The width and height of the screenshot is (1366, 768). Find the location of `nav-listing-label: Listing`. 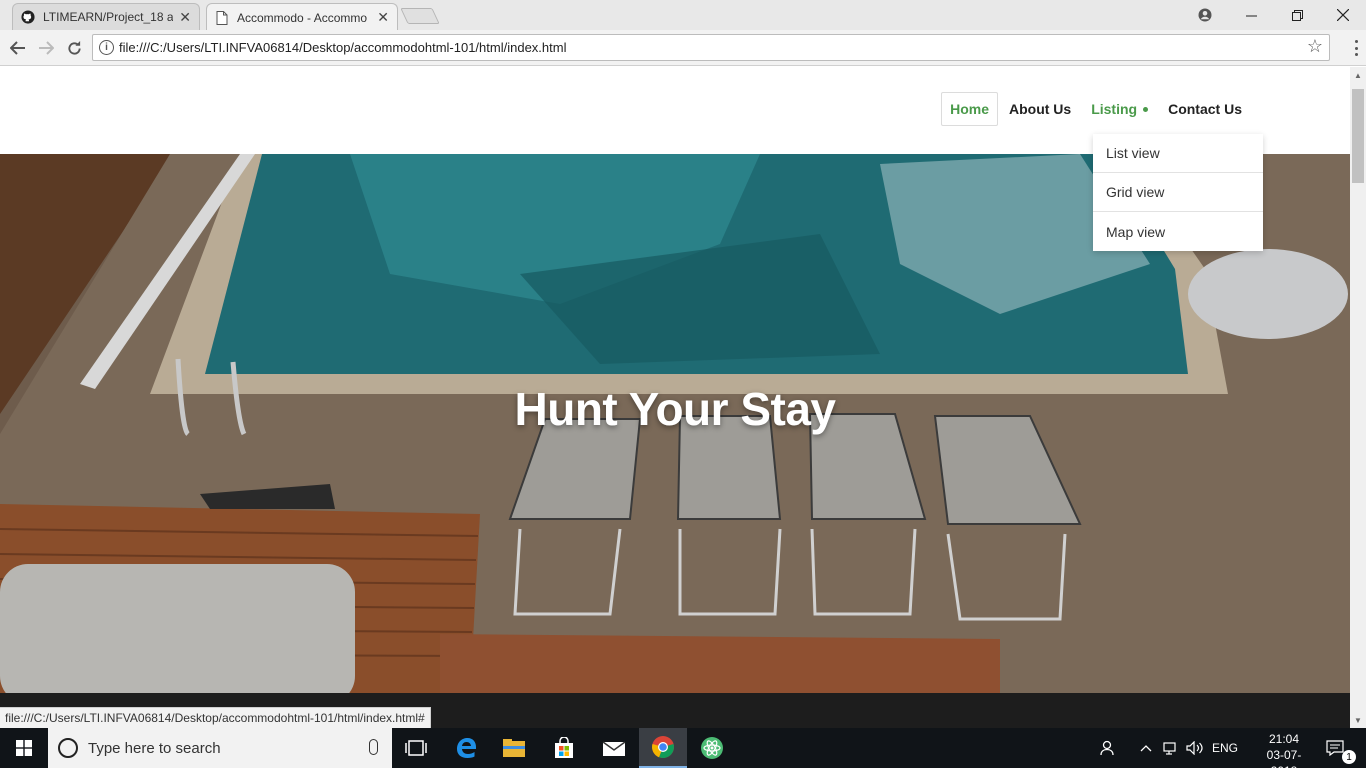

nav-listing-label: Listing is located at coordinates (1114, 109).